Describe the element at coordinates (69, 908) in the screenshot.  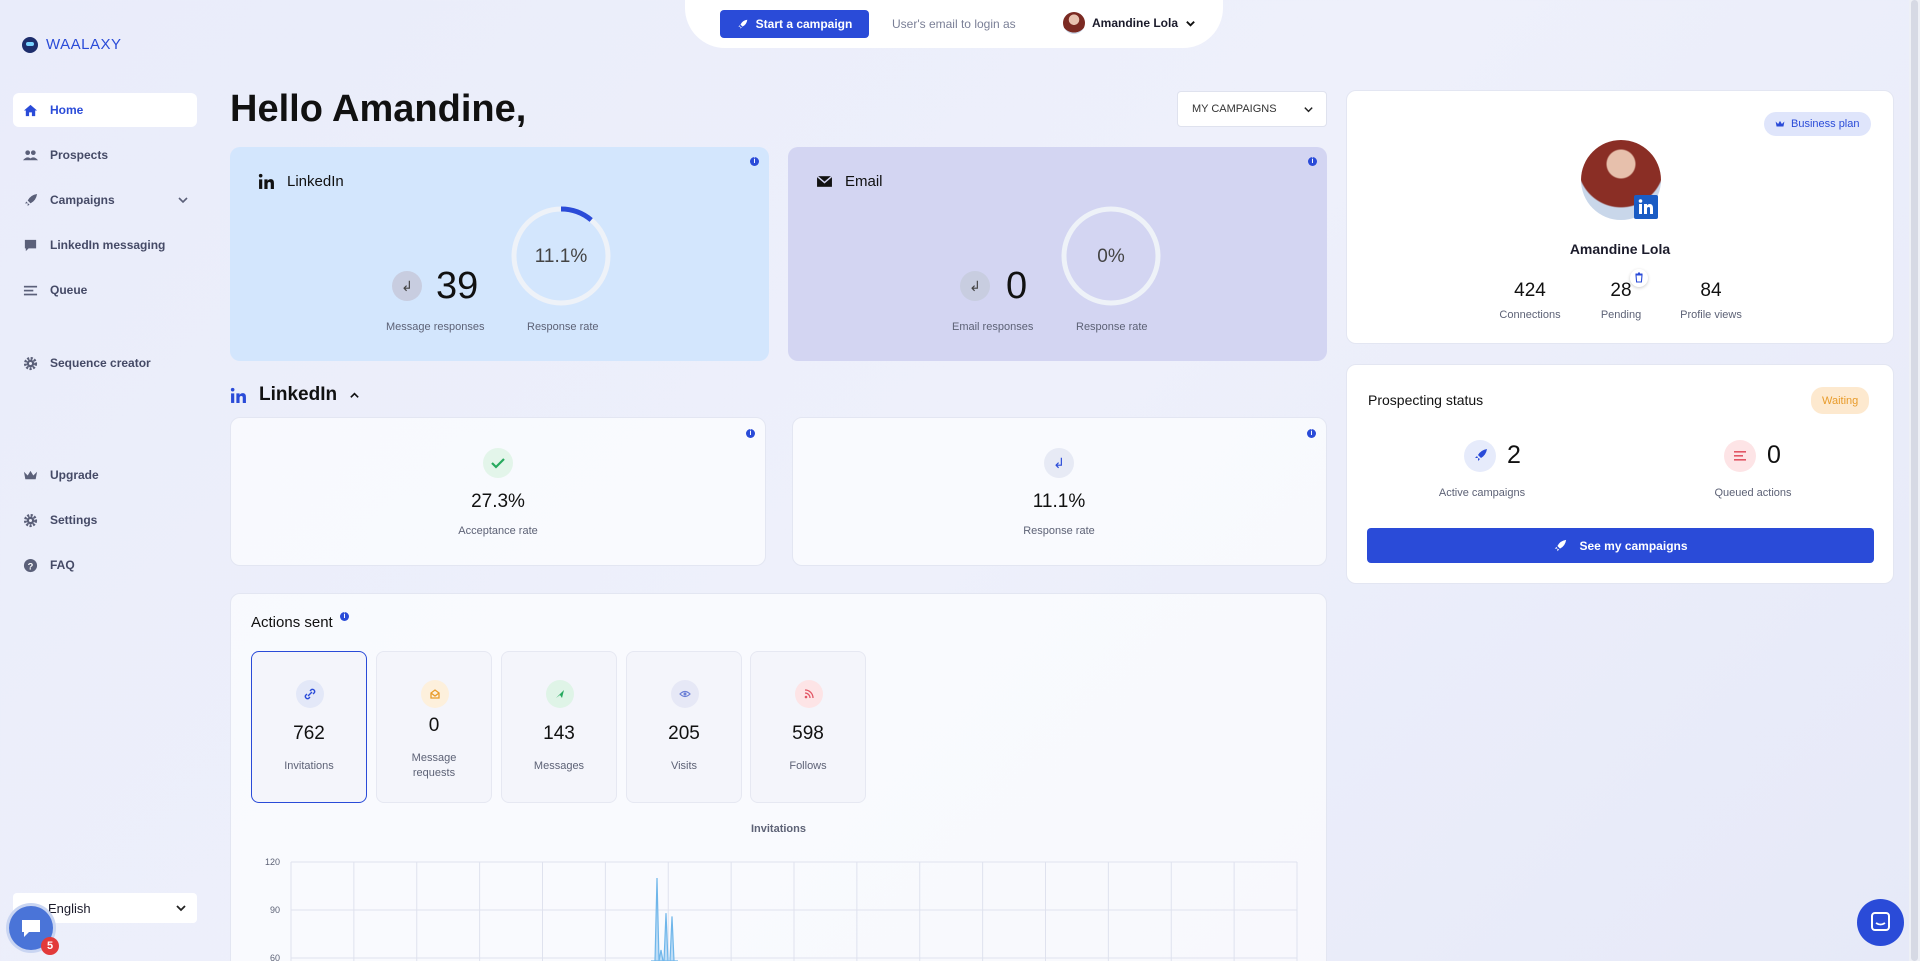
I see `language-label: English` at that location.